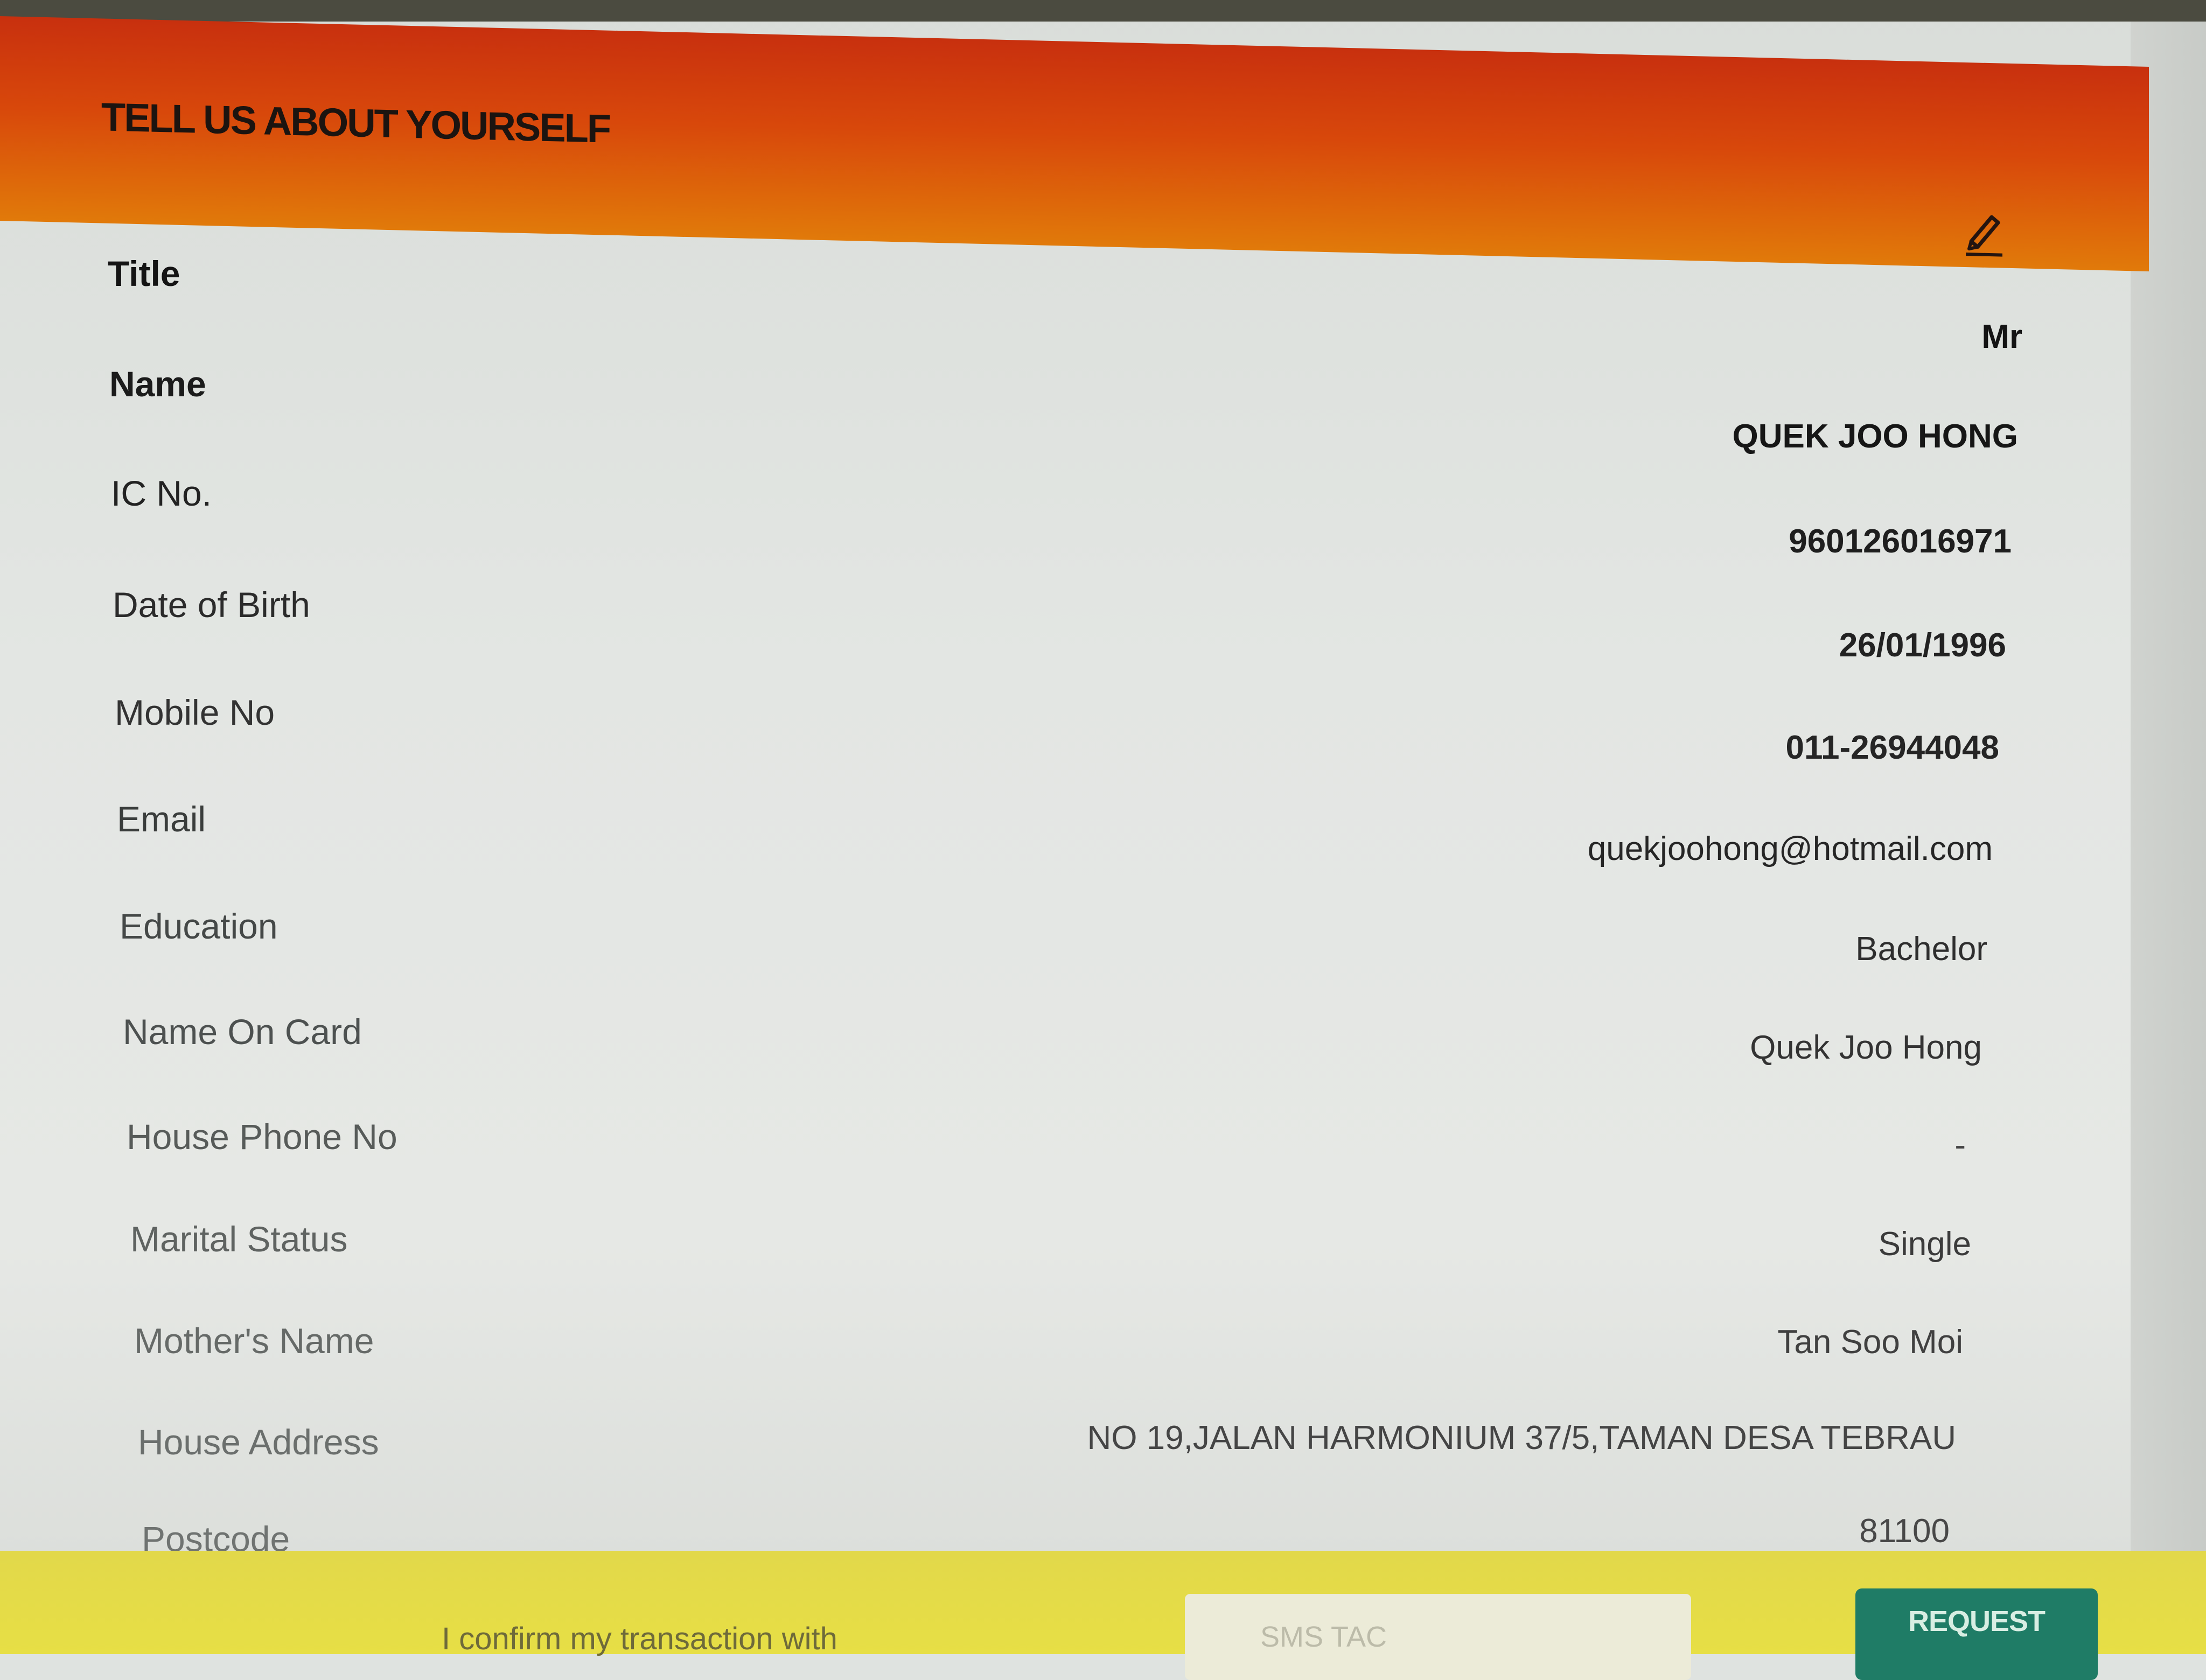 Image resolution: width=2206 pixels, height=1680 pixels. Describe the element at coordinates (211, 605) in the screenshot. I see `date-of-birth-label: Date of Birth` at that location.